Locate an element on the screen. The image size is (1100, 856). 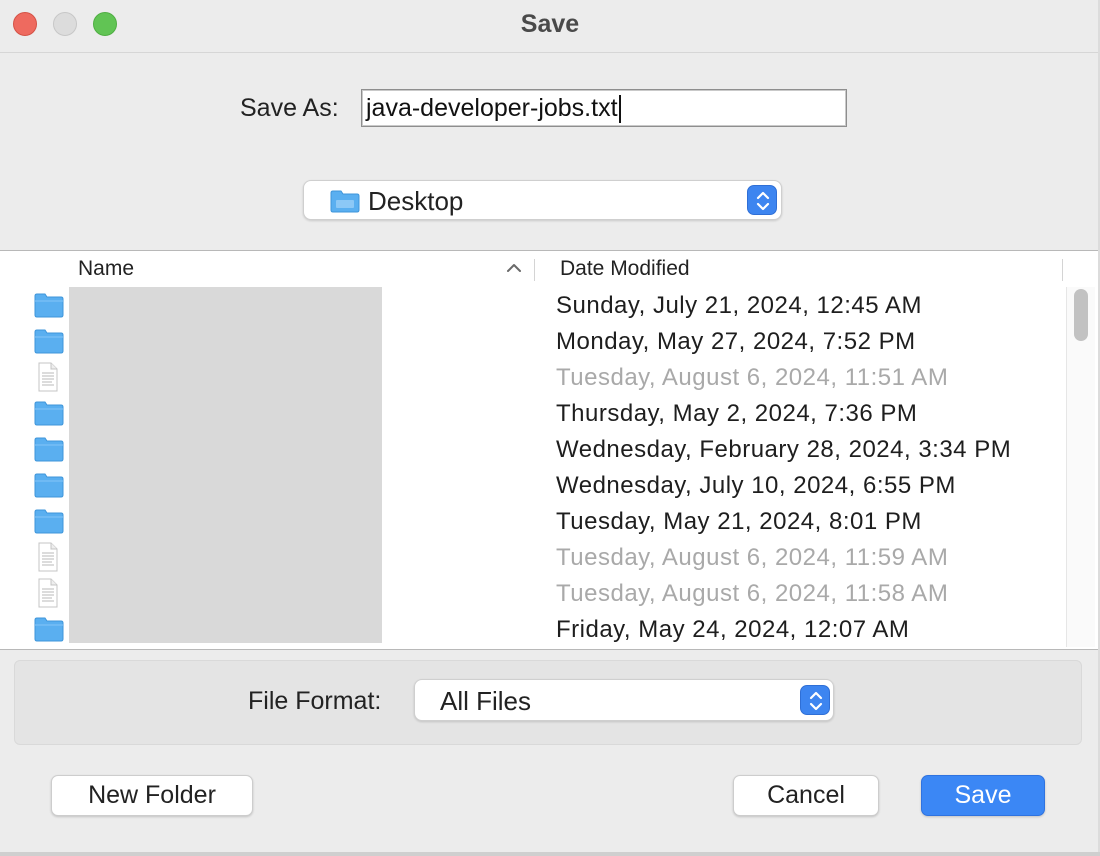
redacted-names is located at coordinates (225, 465).